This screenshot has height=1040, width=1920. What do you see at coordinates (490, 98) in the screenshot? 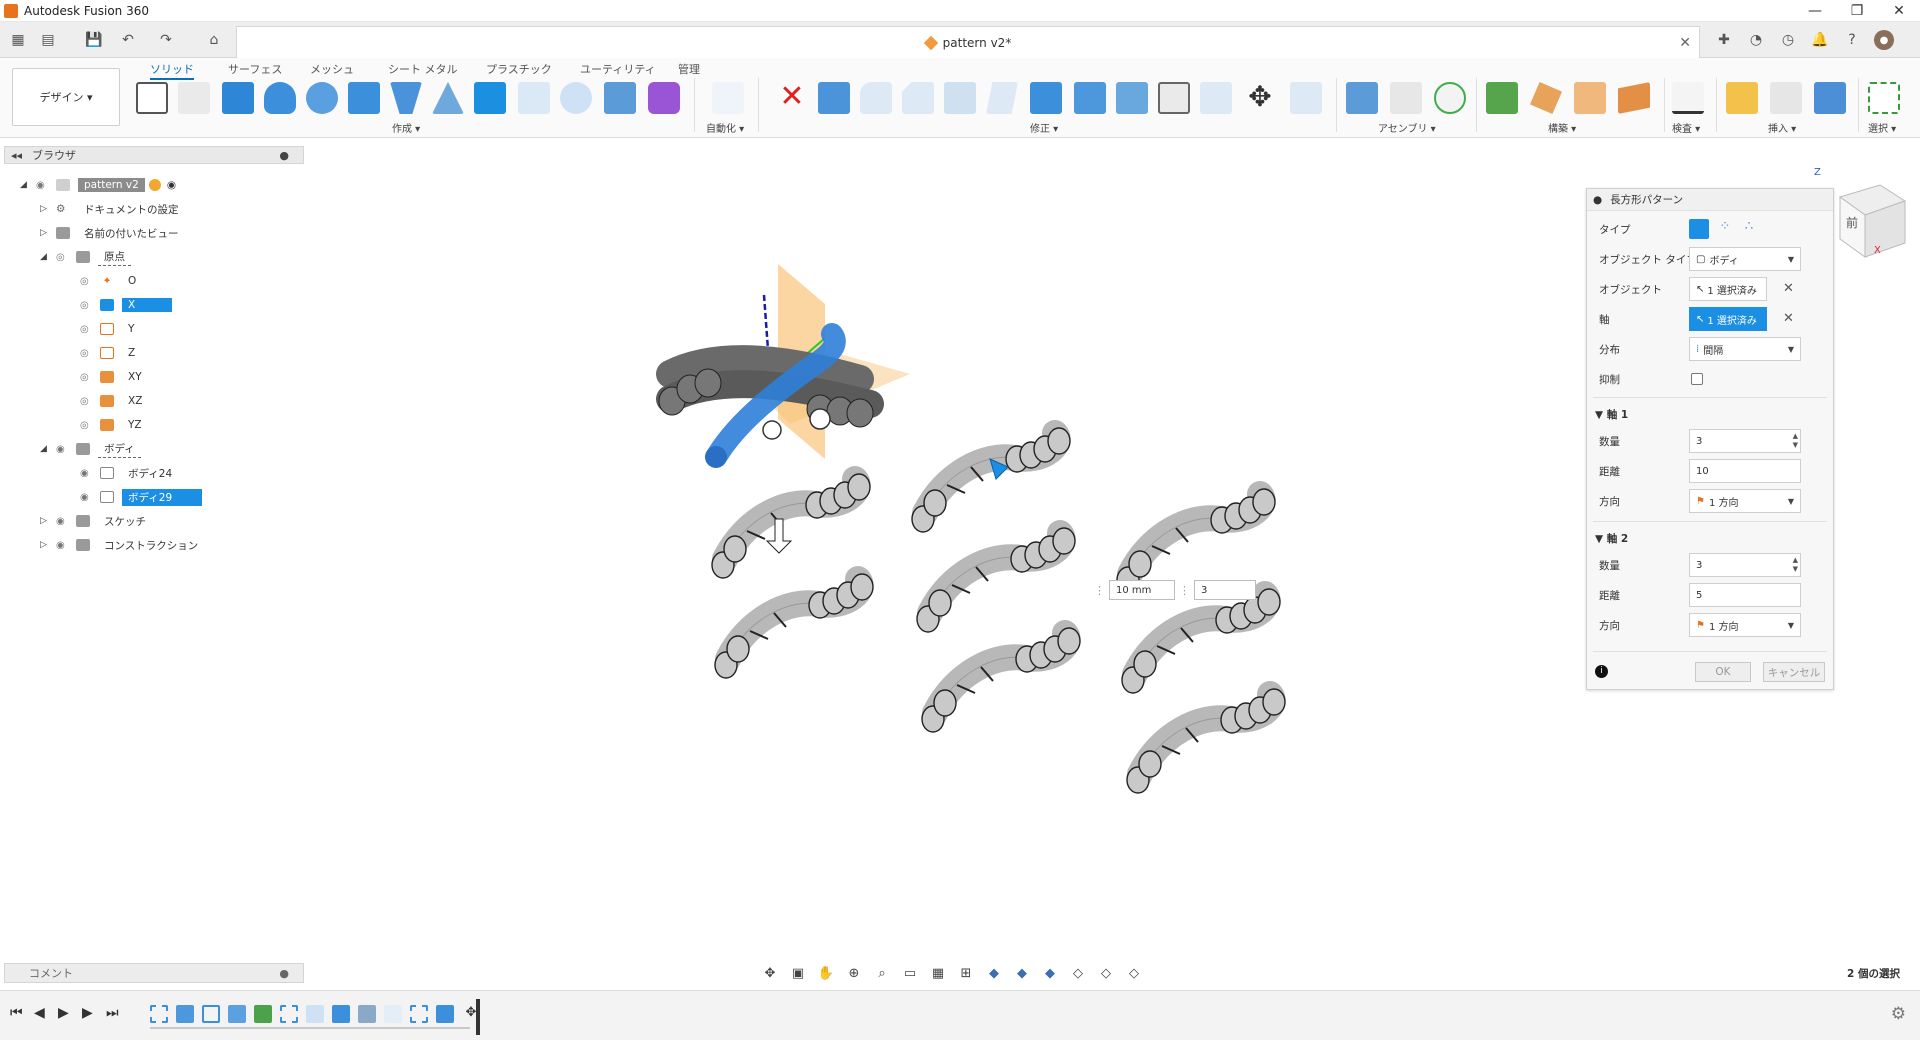
I see `rectangular-pattern-icon` at bounding box center [490, 98].